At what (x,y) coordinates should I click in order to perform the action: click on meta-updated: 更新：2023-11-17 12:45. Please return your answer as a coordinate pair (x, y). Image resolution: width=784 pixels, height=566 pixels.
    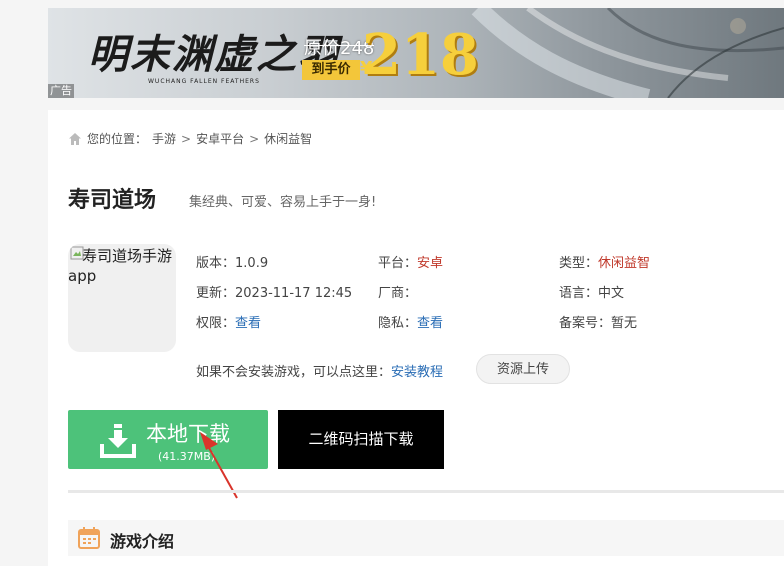
    Looking at the image, I should click on (274, 293).